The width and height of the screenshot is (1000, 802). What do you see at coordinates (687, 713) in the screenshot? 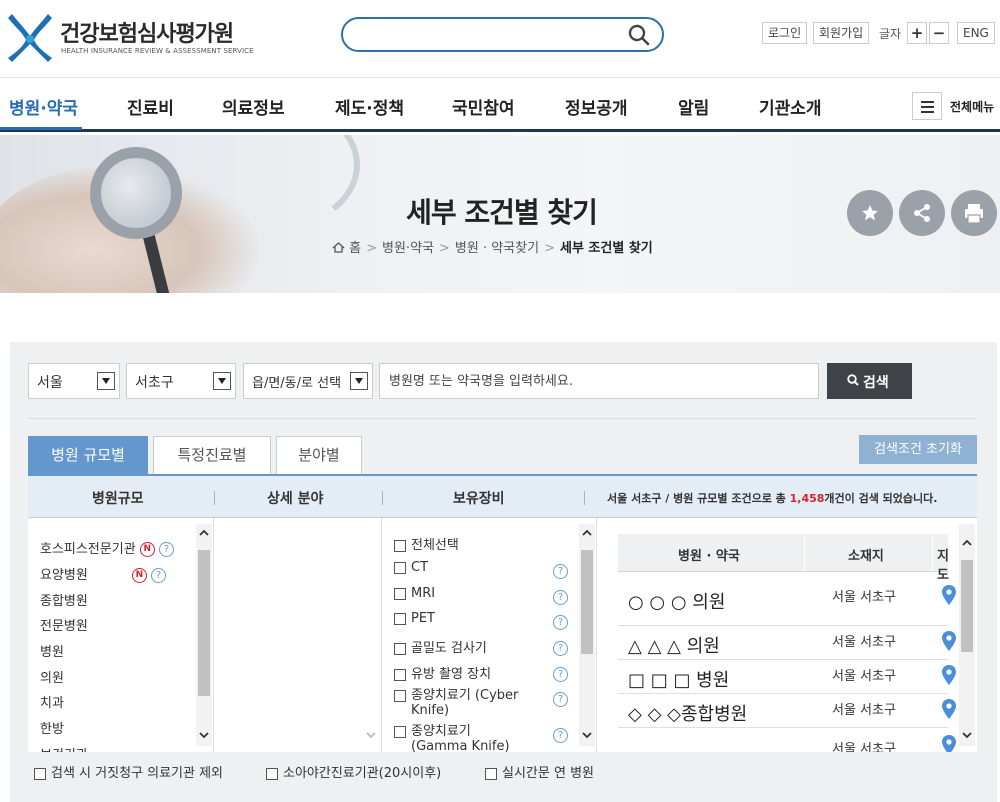
I see `result-name: ◇ ◇ ◇종합병원` at bounding box center [687, 713].